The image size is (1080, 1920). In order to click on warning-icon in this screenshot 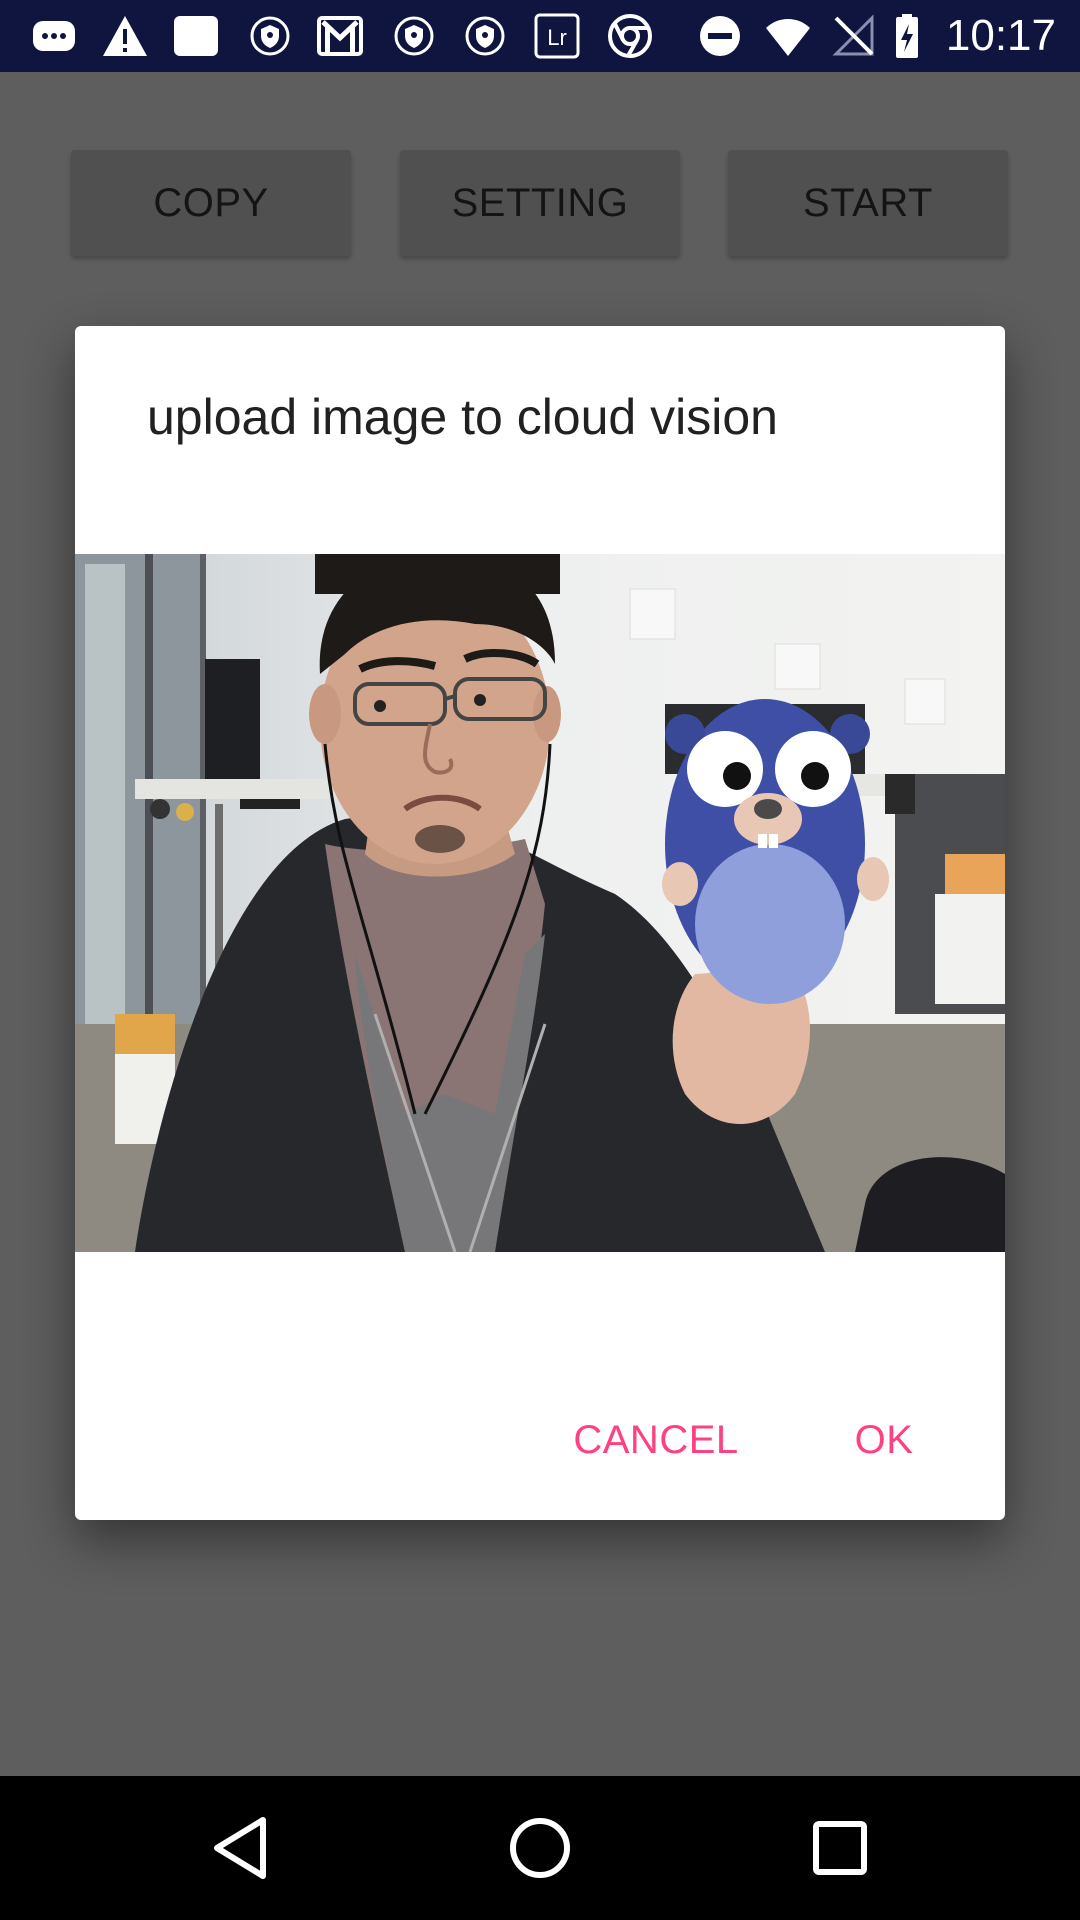, I will do `click(125, 36)`.